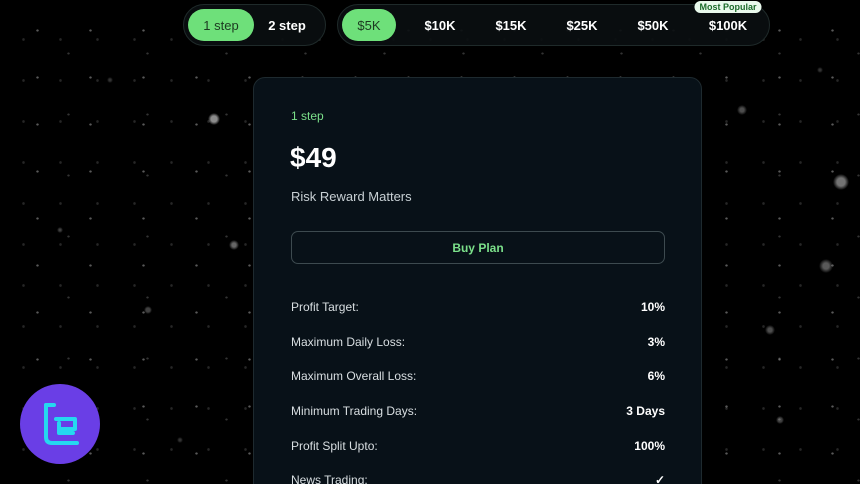 The height and width of the screenshot is (484, 860). Describe the element at coordinates (645, 411) in the screenshot. I see `spec-value: 3 Days` at that location.